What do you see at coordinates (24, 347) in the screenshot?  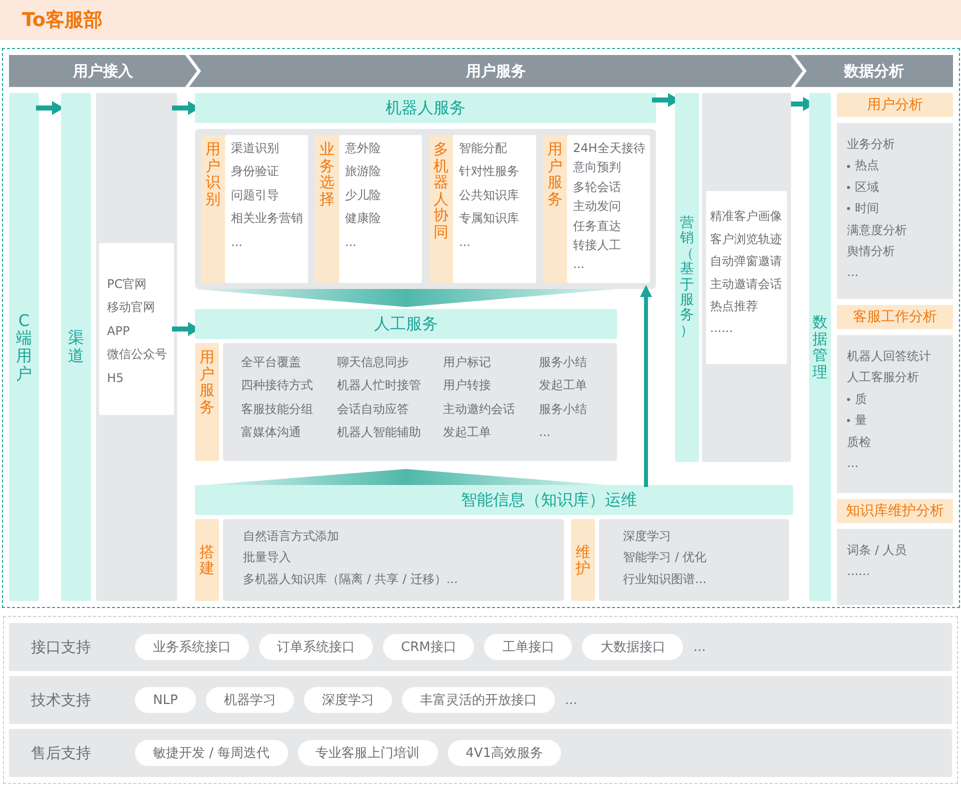 I see `user-column: C端用户` at bounding box center [24, 347].